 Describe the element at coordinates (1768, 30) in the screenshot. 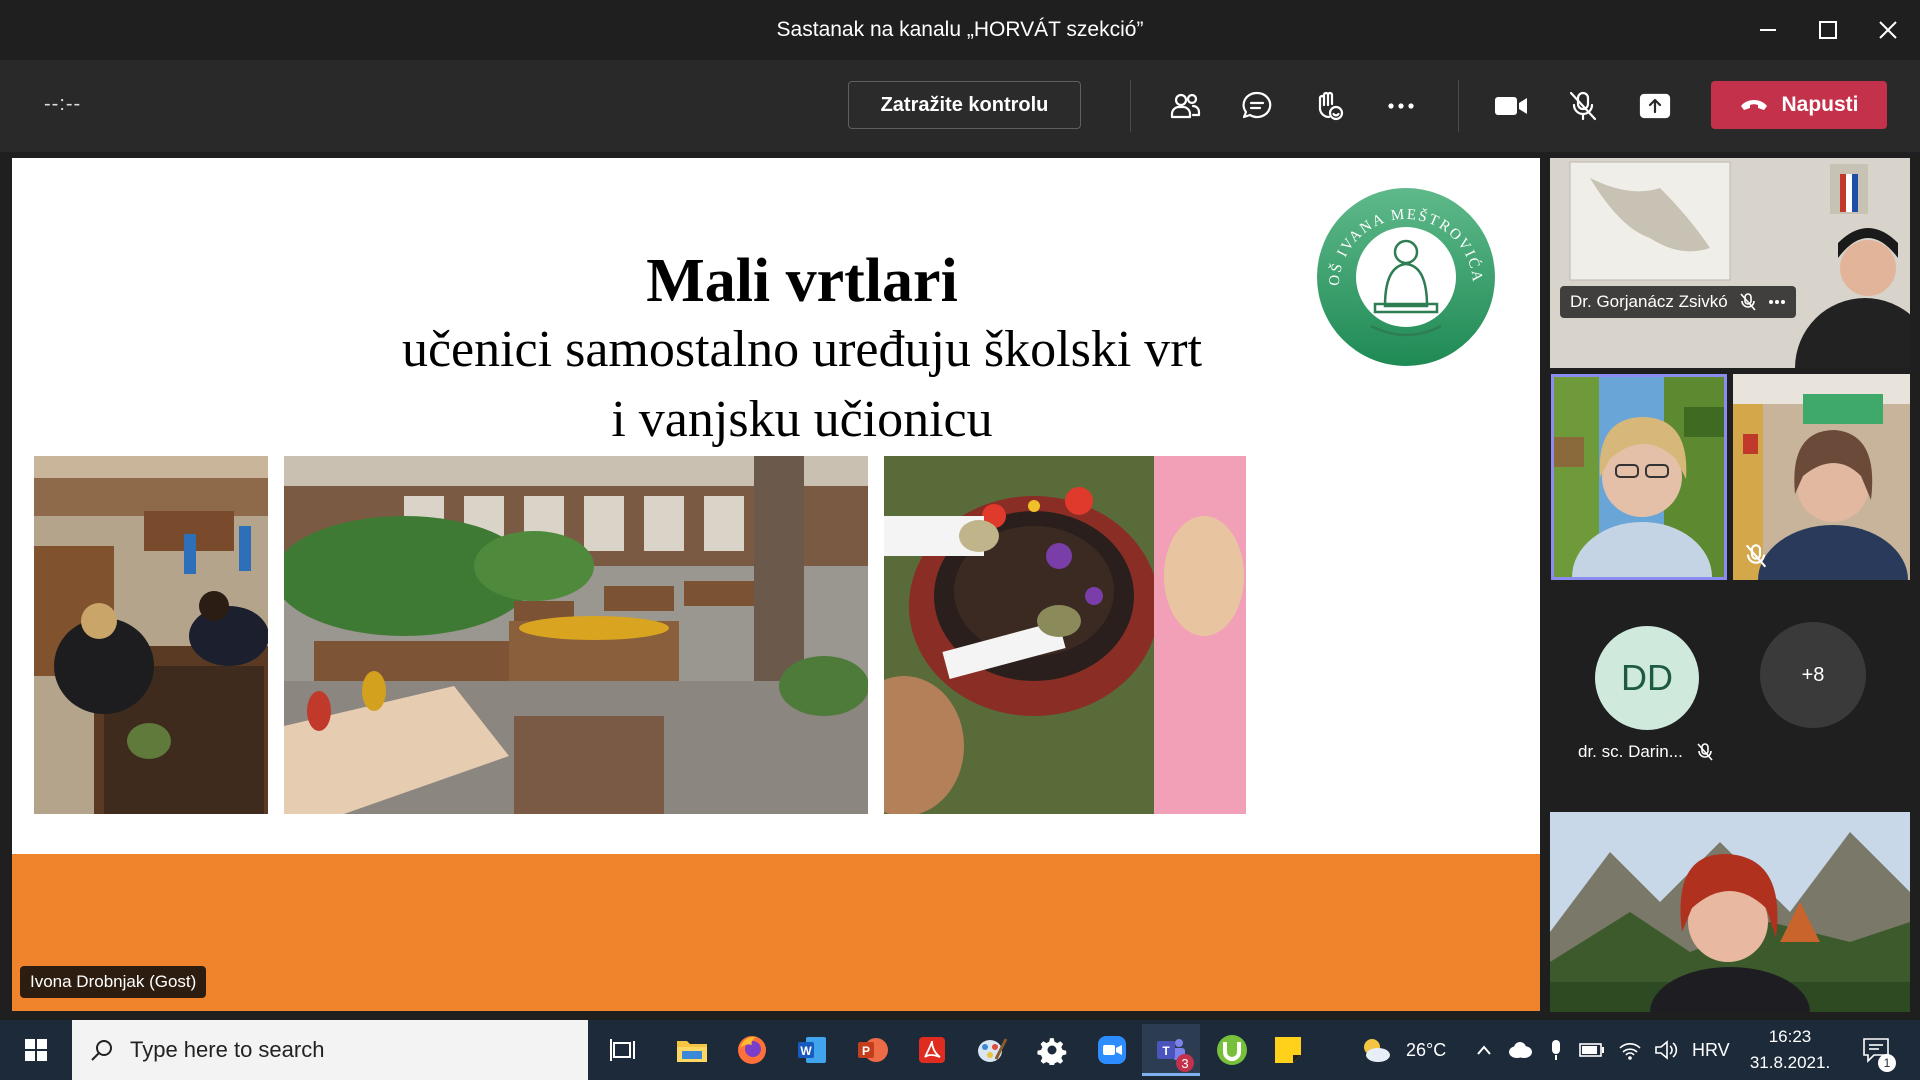

I see `minimize-icon` at that location.